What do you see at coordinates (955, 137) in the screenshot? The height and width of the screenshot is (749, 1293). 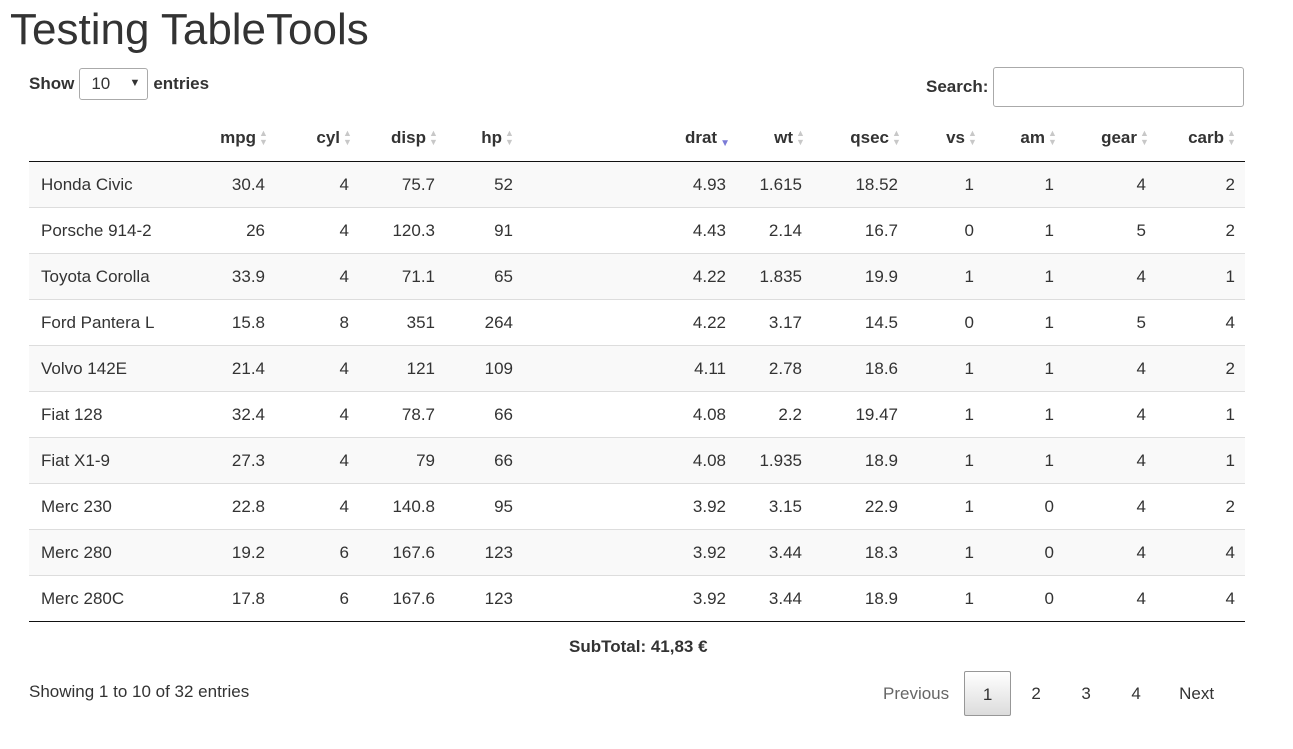 I see `column-header-label: vs` at bounding box center [955, 137].